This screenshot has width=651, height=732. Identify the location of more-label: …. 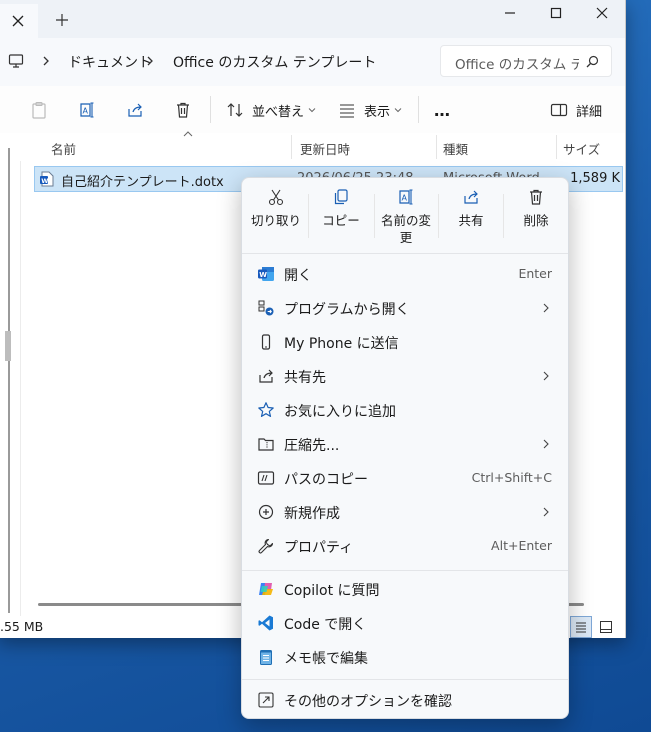
(442, 110).